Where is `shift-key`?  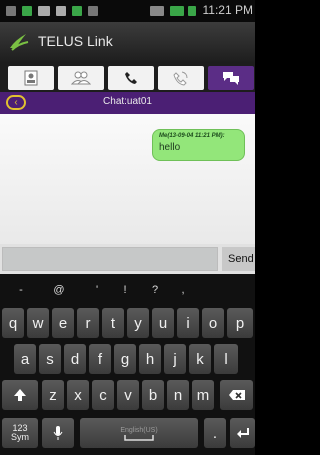 shift-key is located at coordinates (20, 395).